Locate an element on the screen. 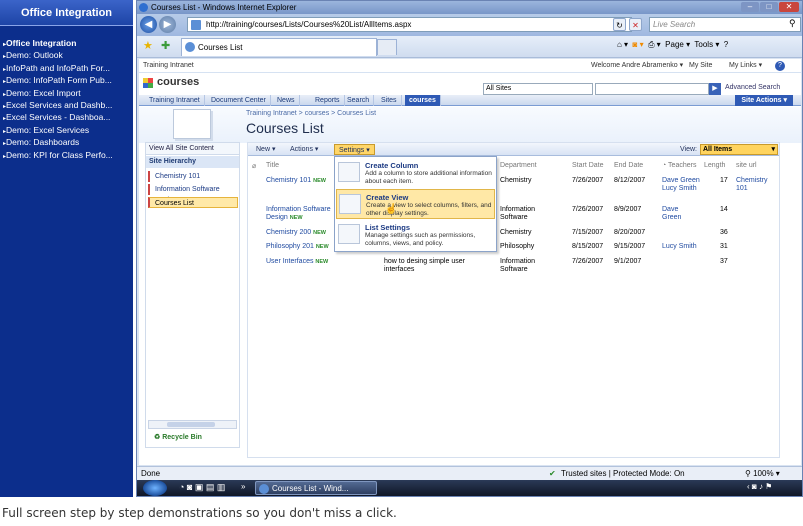  nav-tab-courses: courses is located at coordinates (423, 100).